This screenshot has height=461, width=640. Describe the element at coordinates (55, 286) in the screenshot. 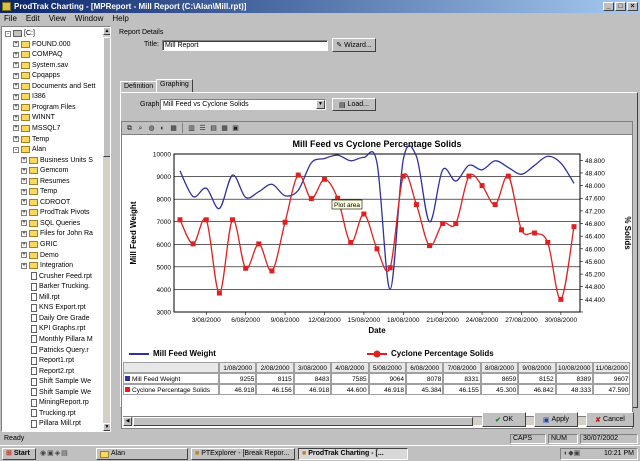

I see `tree-item: Barker Trucking.` at that location.